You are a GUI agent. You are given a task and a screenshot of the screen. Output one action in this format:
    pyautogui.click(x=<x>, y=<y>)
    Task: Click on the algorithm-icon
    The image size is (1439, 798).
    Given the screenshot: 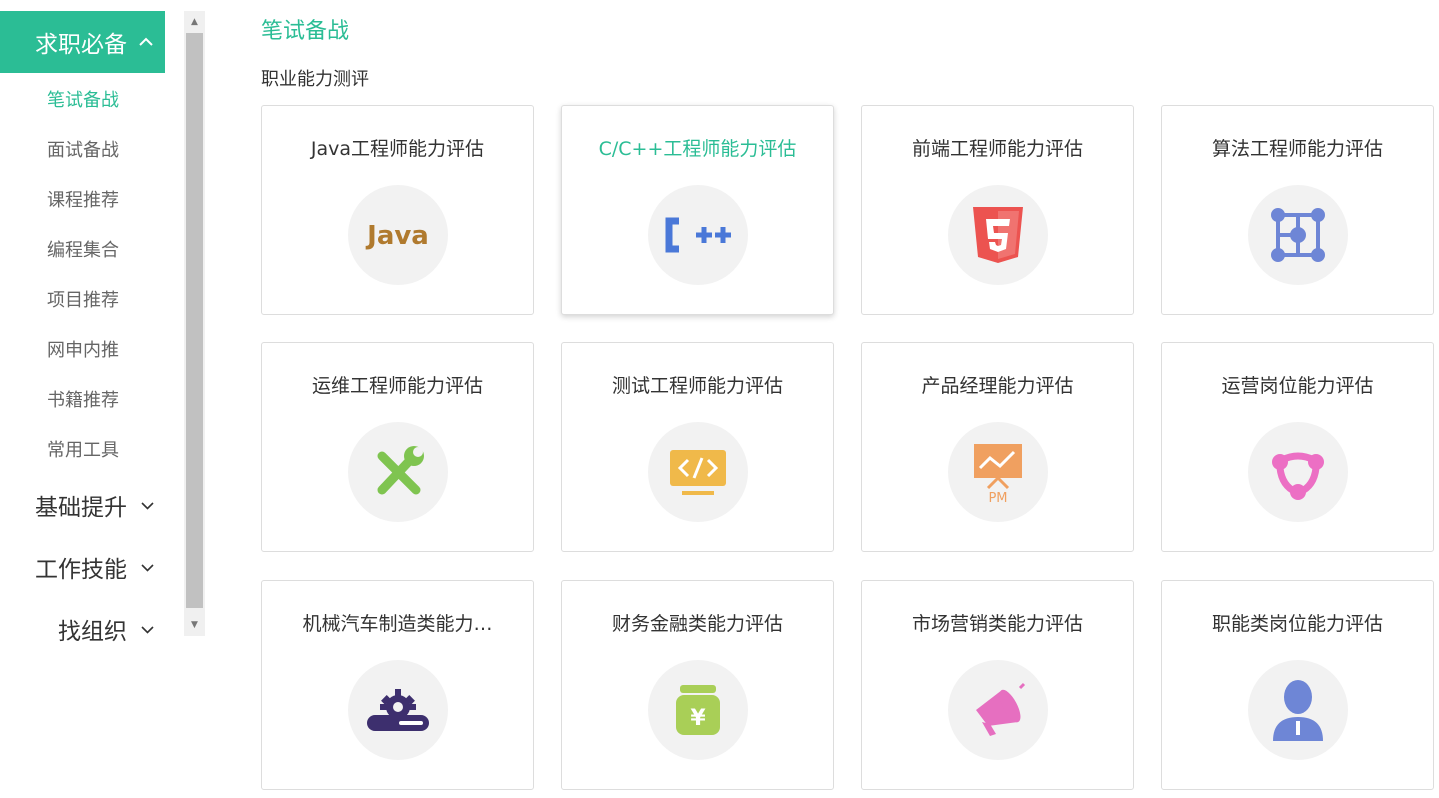 What is the action you would take?
    pyautogui.click(x=1298, y=235)
    